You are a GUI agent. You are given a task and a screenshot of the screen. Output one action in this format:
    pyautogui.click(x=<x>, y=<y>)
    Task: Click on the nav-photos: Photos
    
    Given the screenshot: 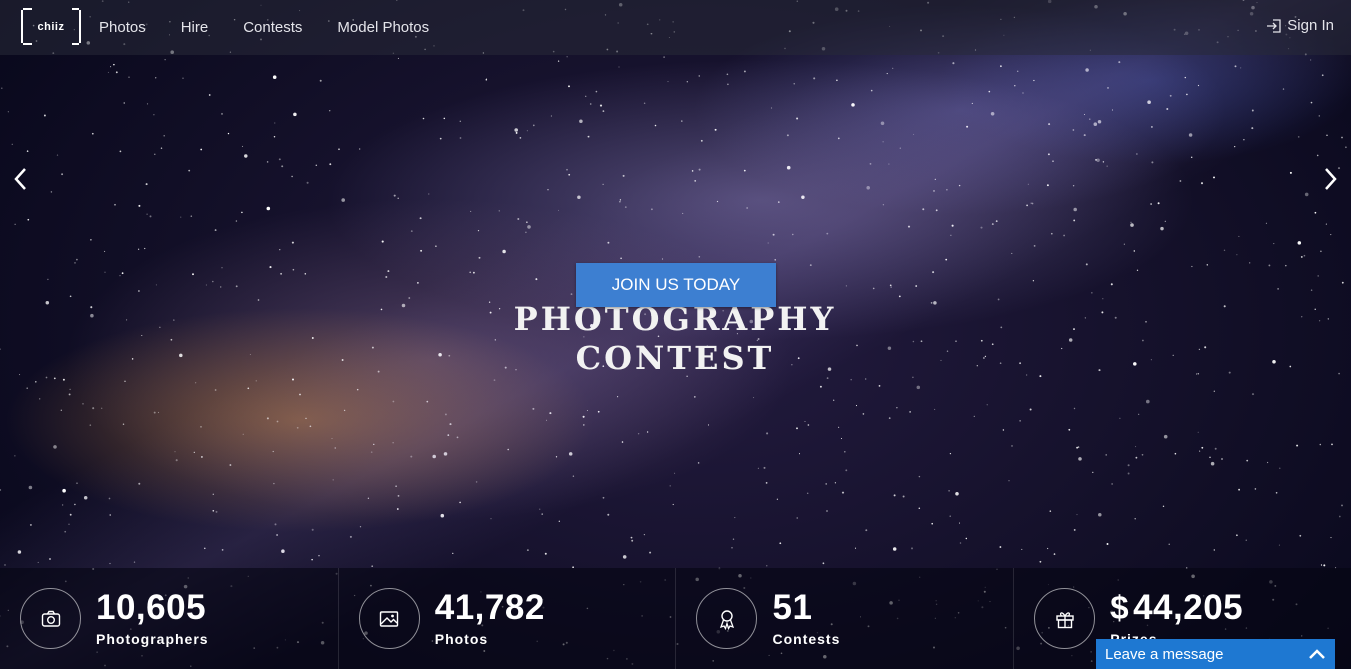 What is the action you would take?
    pyautogui.click(x=122, y=27)
    